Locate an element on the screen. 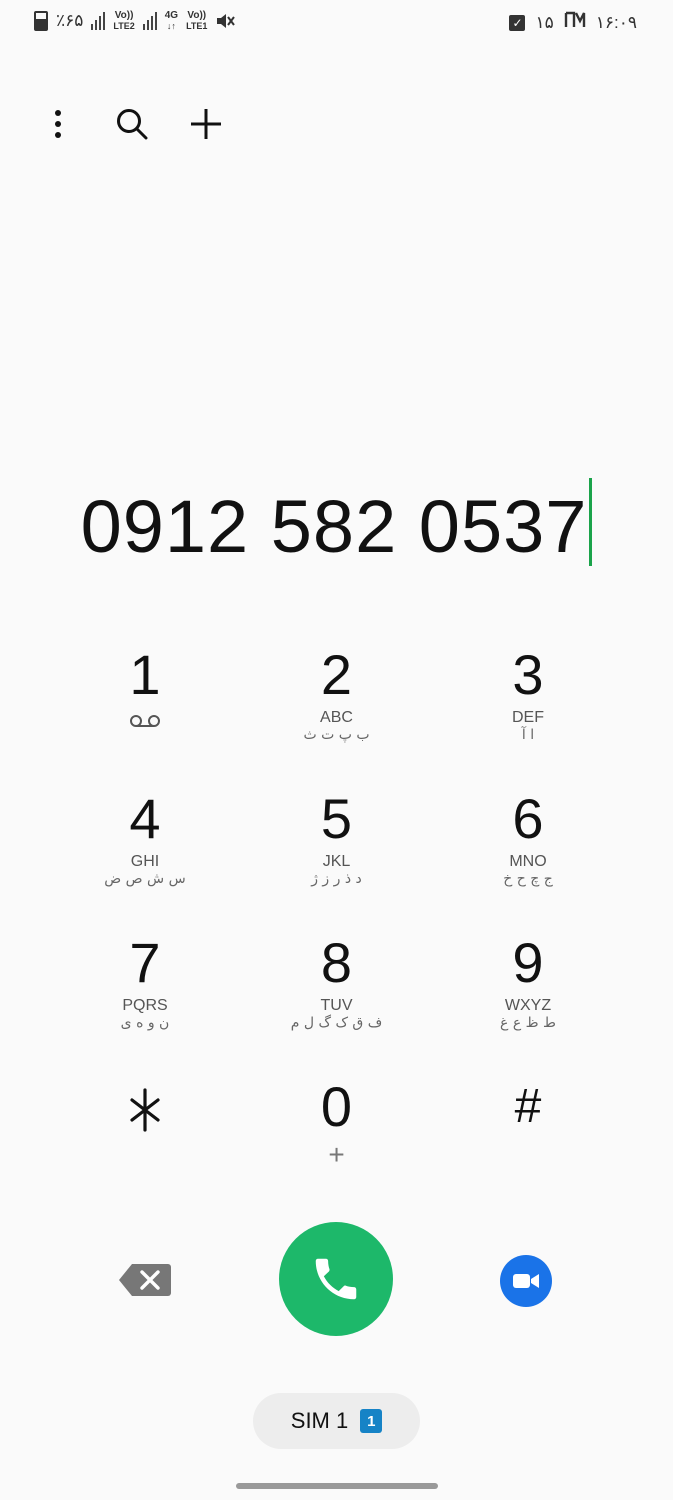 The width and height of the screenshot is (673, 1500). key-0: 0 + is located at coordinates (337, 1144).